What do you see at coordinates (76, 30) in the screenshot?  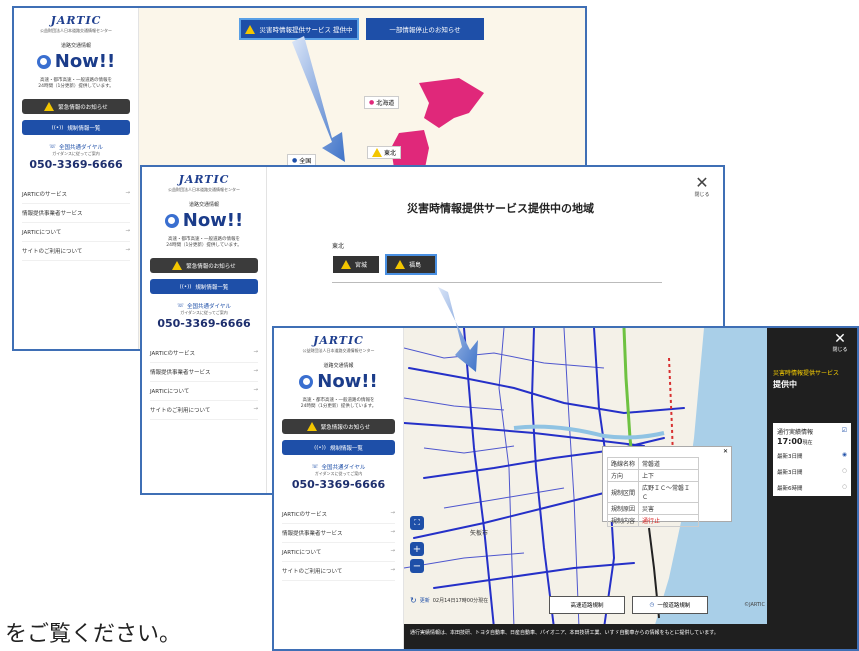 I see `org-name: 公益財団法人日本道路交通情報センター` at bounding box center [76, 30].